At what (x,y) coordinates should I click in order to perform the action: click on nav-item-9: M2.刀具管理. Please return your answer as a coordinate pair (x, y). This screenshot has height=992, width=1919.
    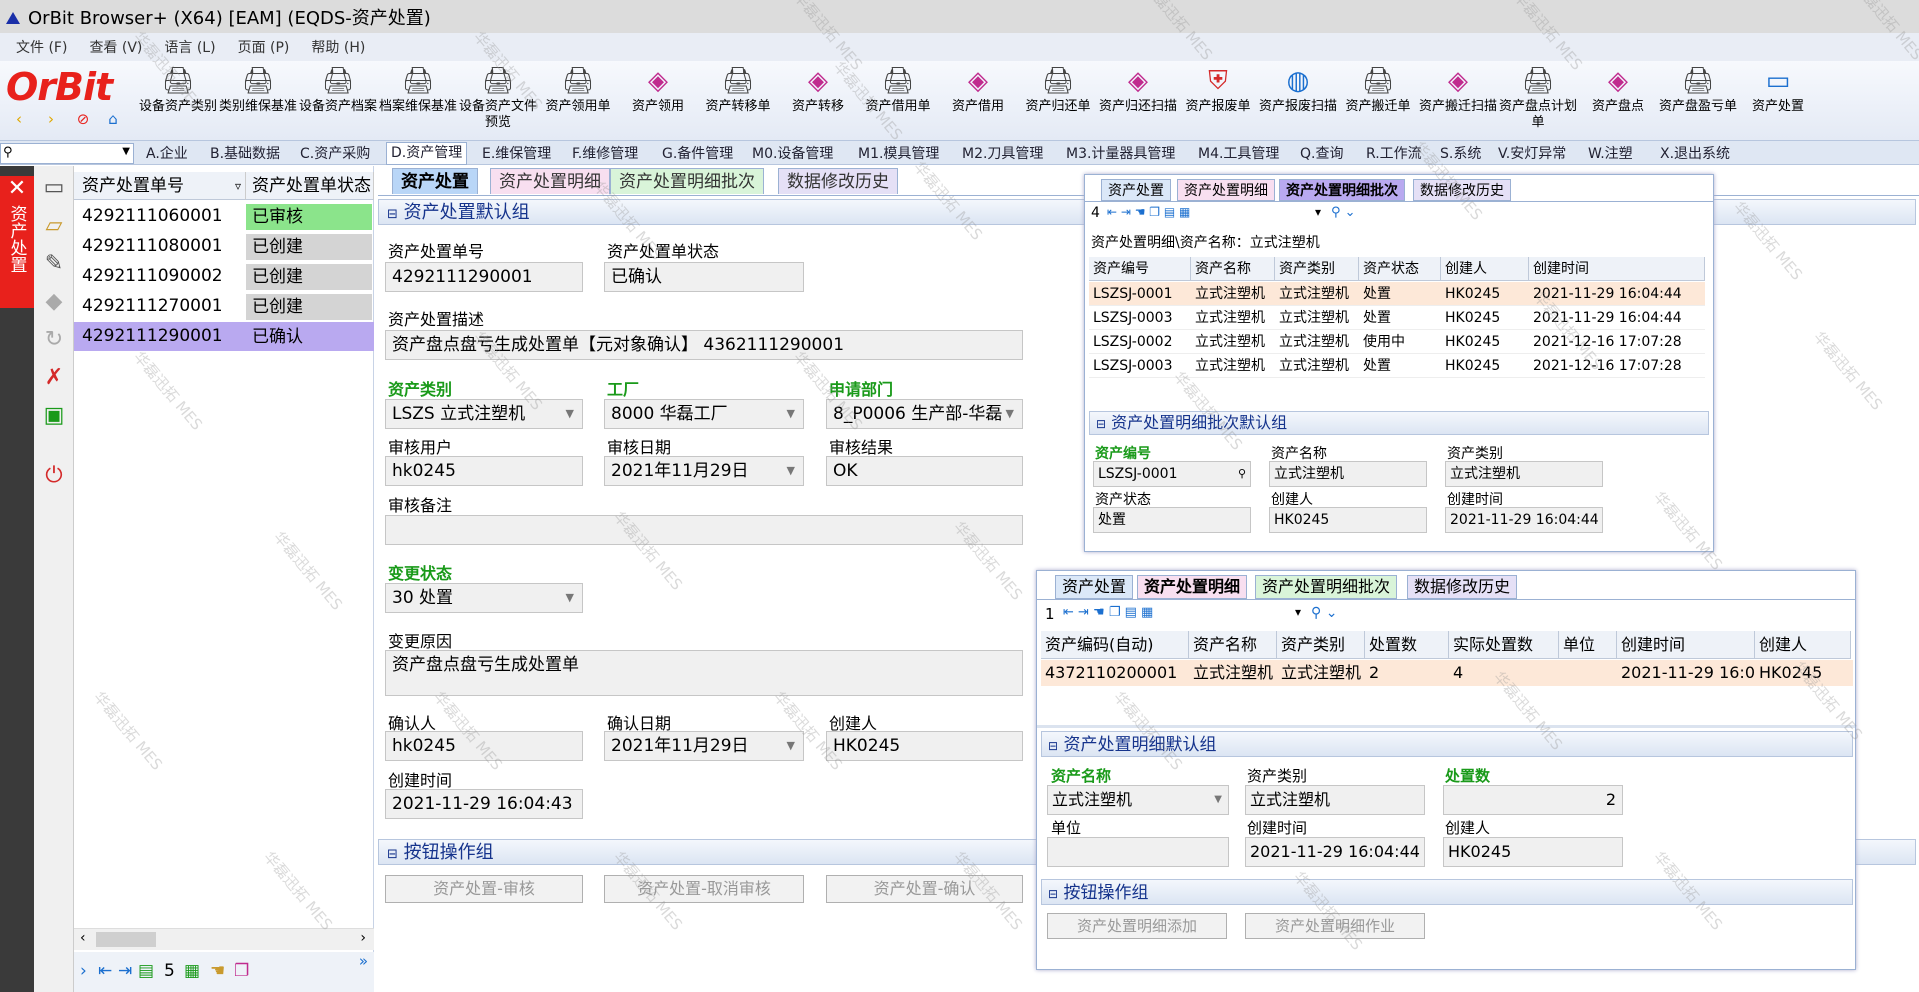
    Looking at the image, I should click on (1002, 154).